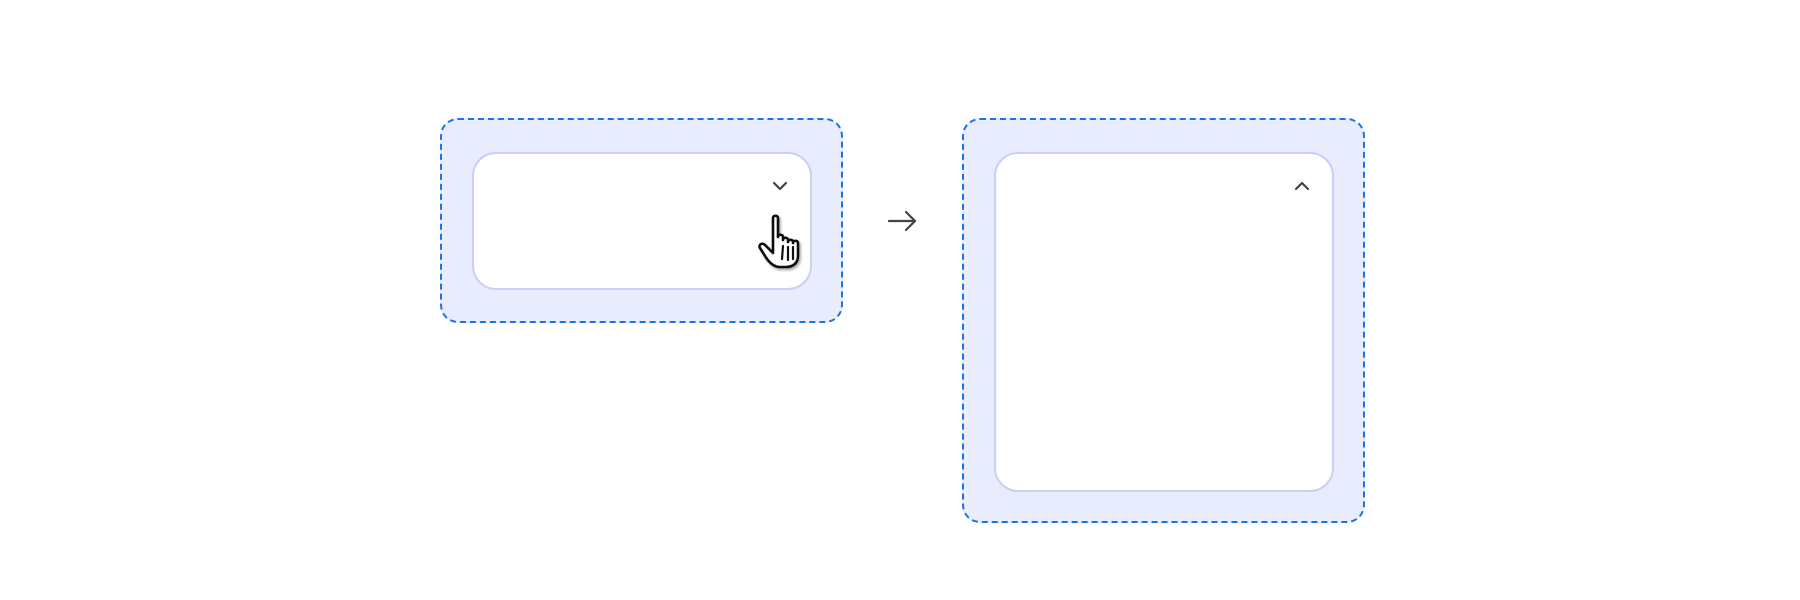  What do you see at coordinates (779, 241) in the screenshot?
I see `hand-cursor-icon` at bounding box center [779, 241].